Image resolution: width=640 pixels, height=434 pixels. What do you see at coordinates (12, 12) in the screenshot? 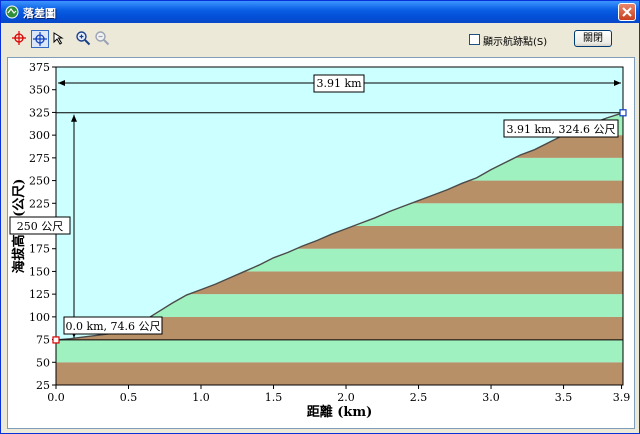
I see `app-icon` at bounding box center [12, 12].